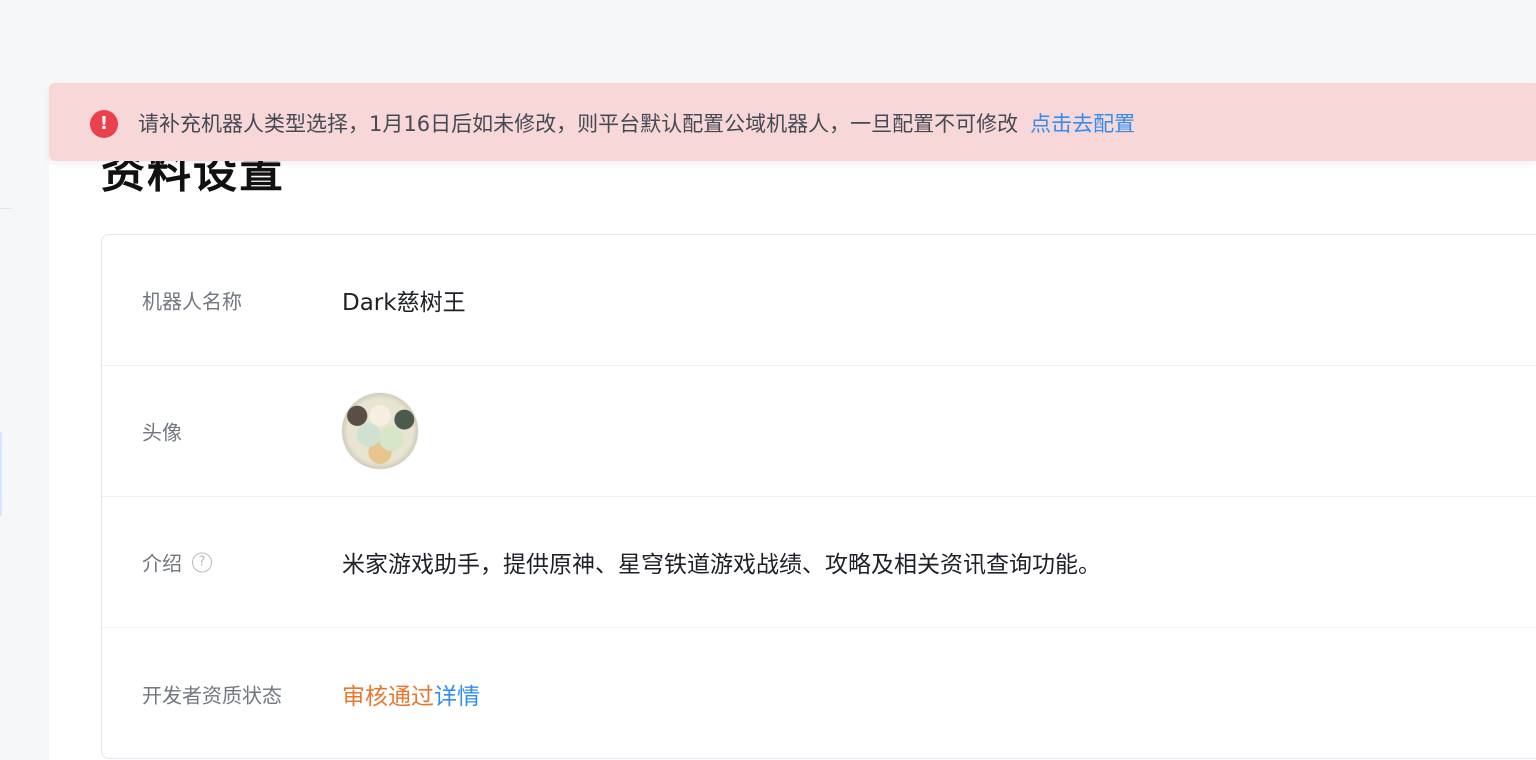  What do you see at coordinates (202, 562) in the screenshot?
I see `question-circle-icon: ?` at bounding box center [202, 562].